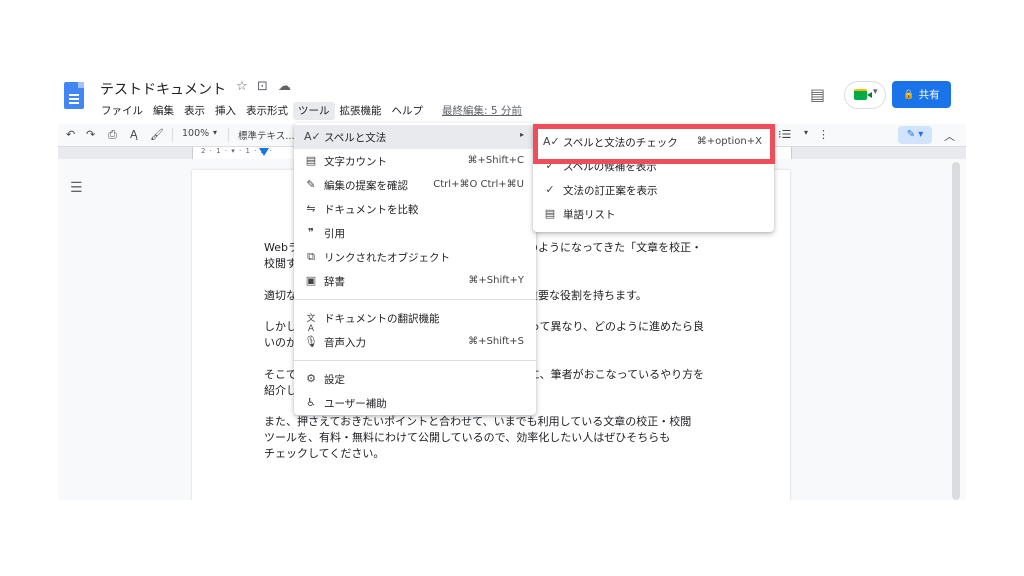  What do you see at coordinates (415, 379) in the screenshot?
I see `menu-item-preferences: ⚙ 設定` at bounding box center [415, 379].